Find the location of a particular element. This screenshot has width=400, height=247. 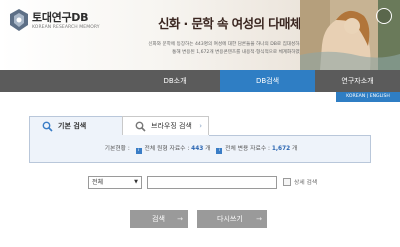

nav-item-researchers: 연구자소개 is located at coordinates (357, 81).